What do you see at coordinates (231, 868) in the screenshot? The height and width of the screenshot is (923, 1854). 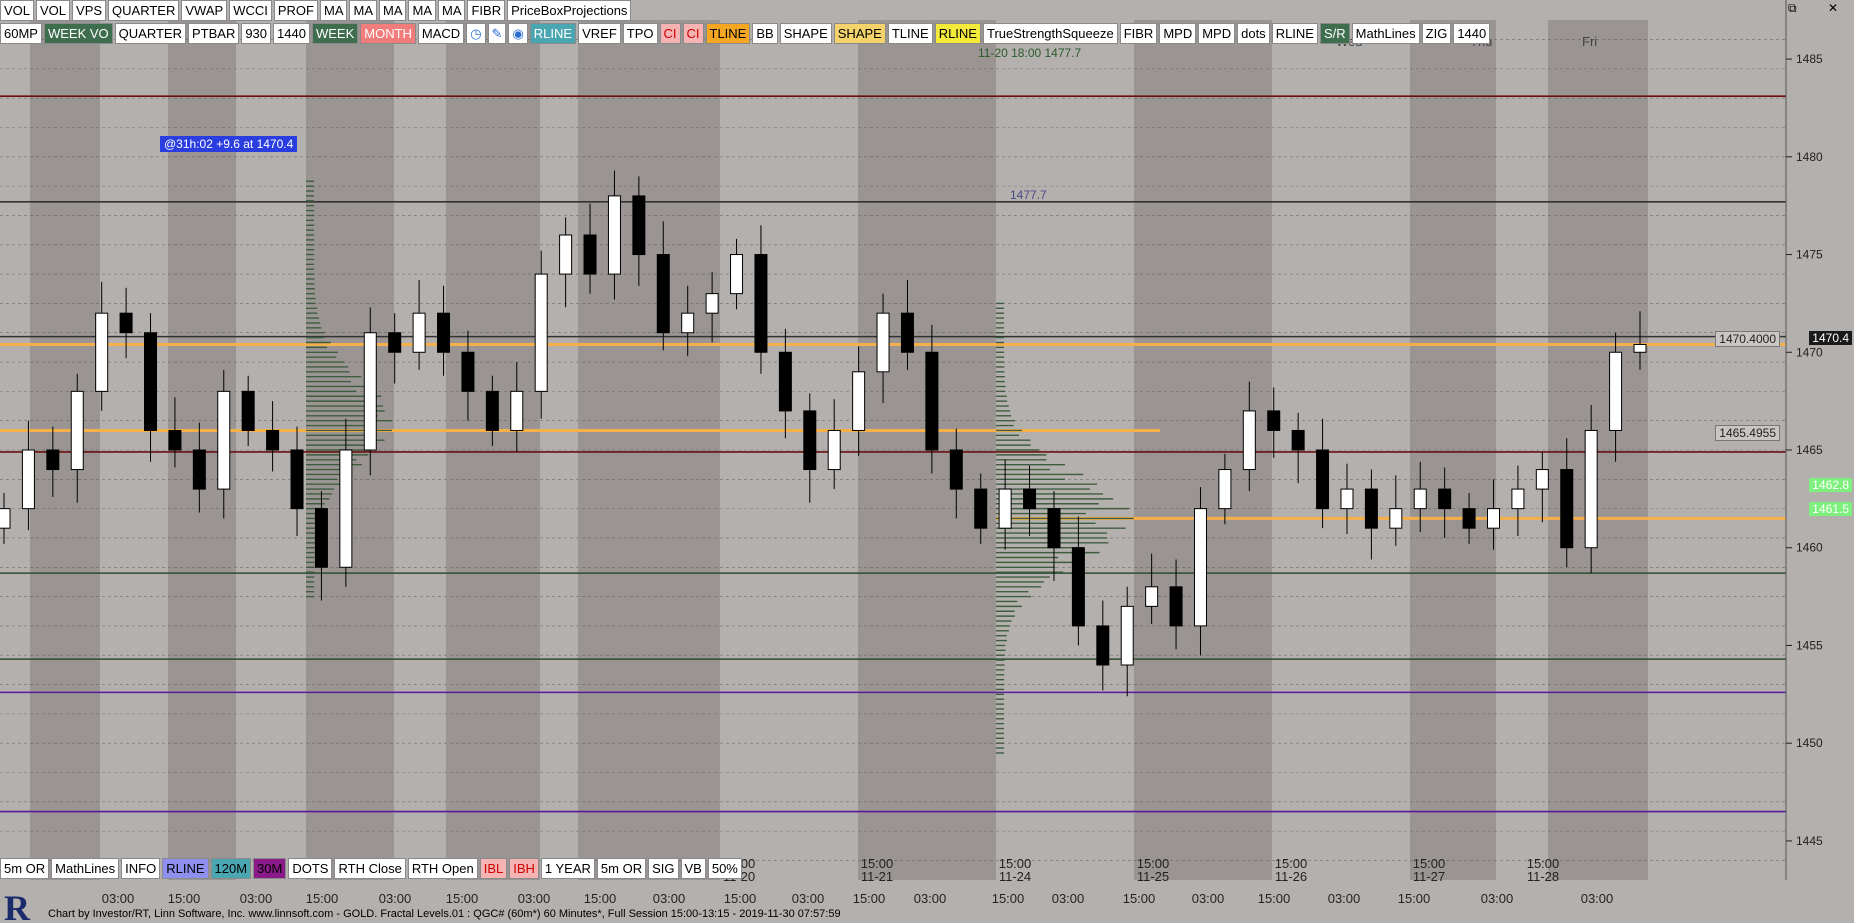 I see `tb-bottom-button-4: 120M` at bounding box center [231, 868].